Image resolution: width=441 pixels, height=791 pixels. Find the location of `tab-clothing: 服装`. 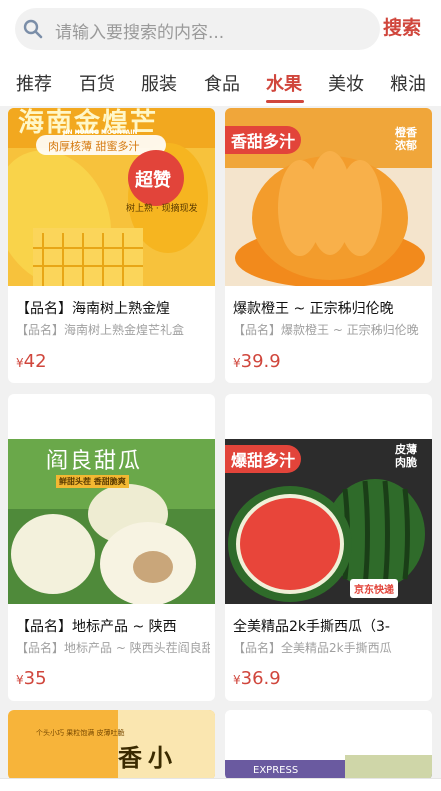

tab-clothing: 服装 is located at coordinates (159, 87).